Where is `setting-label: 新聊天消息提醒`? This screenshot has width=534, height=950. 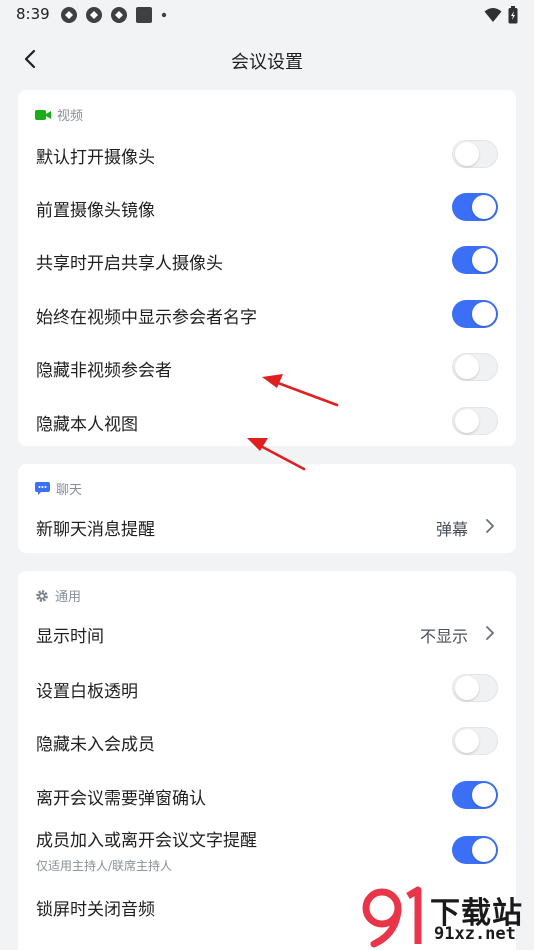 setting-label: 新聊天消息提醒 is located at coordinates (95, 530).